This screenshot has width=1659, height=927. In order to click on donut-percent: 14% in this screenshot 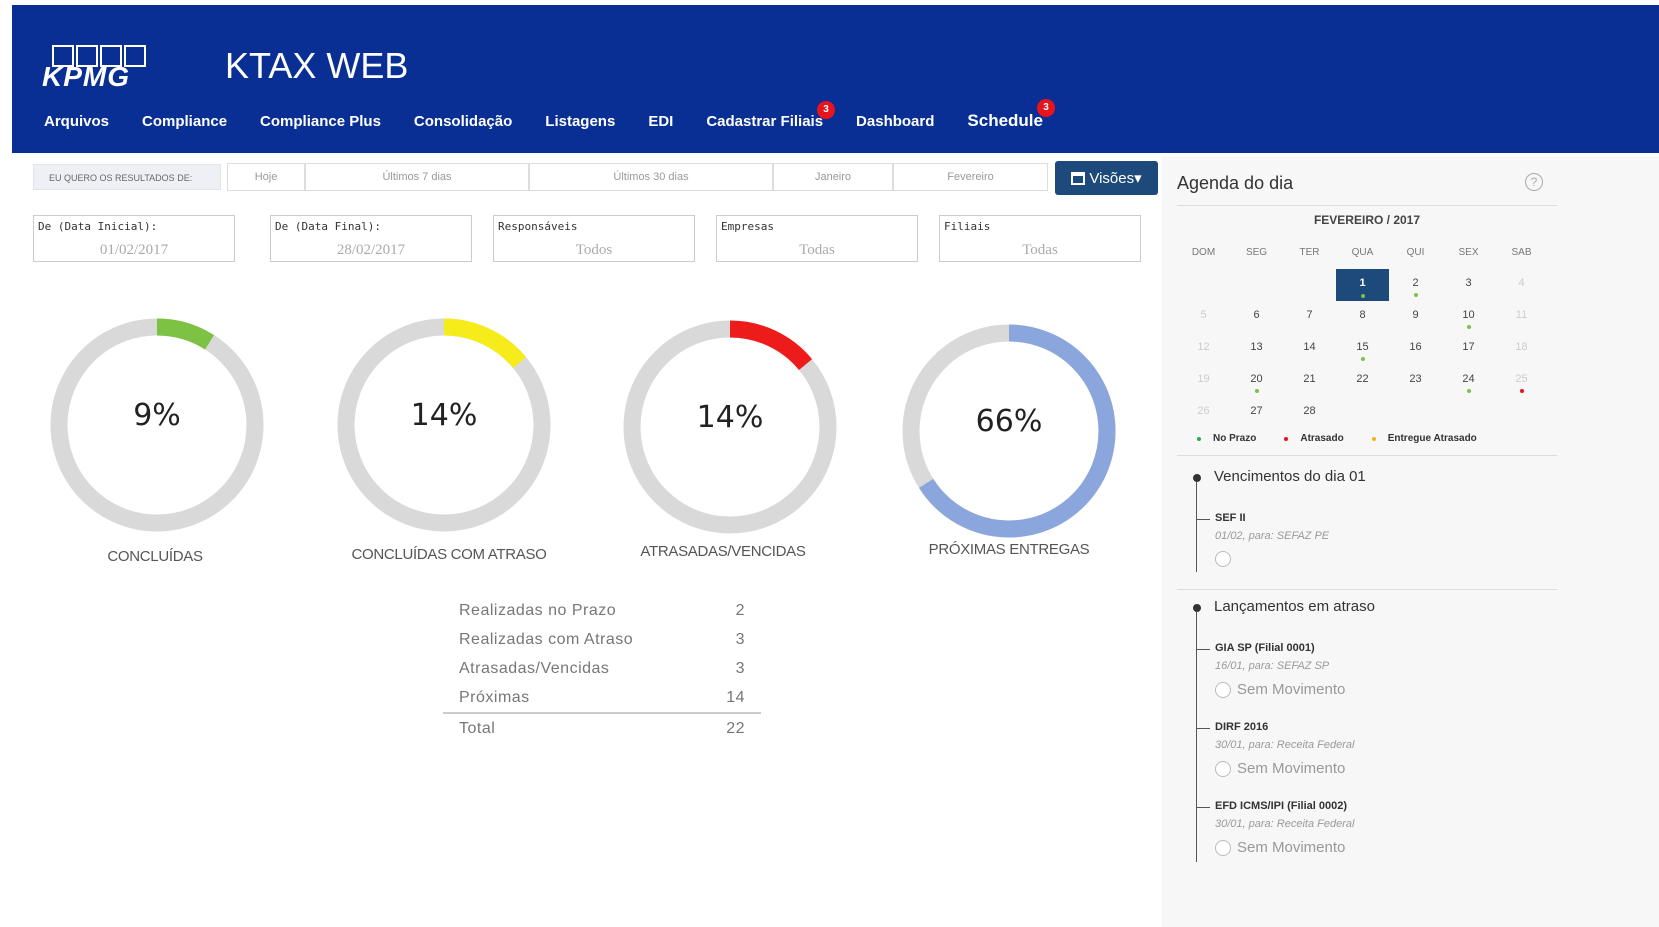, I will do `click(444, 415)`.